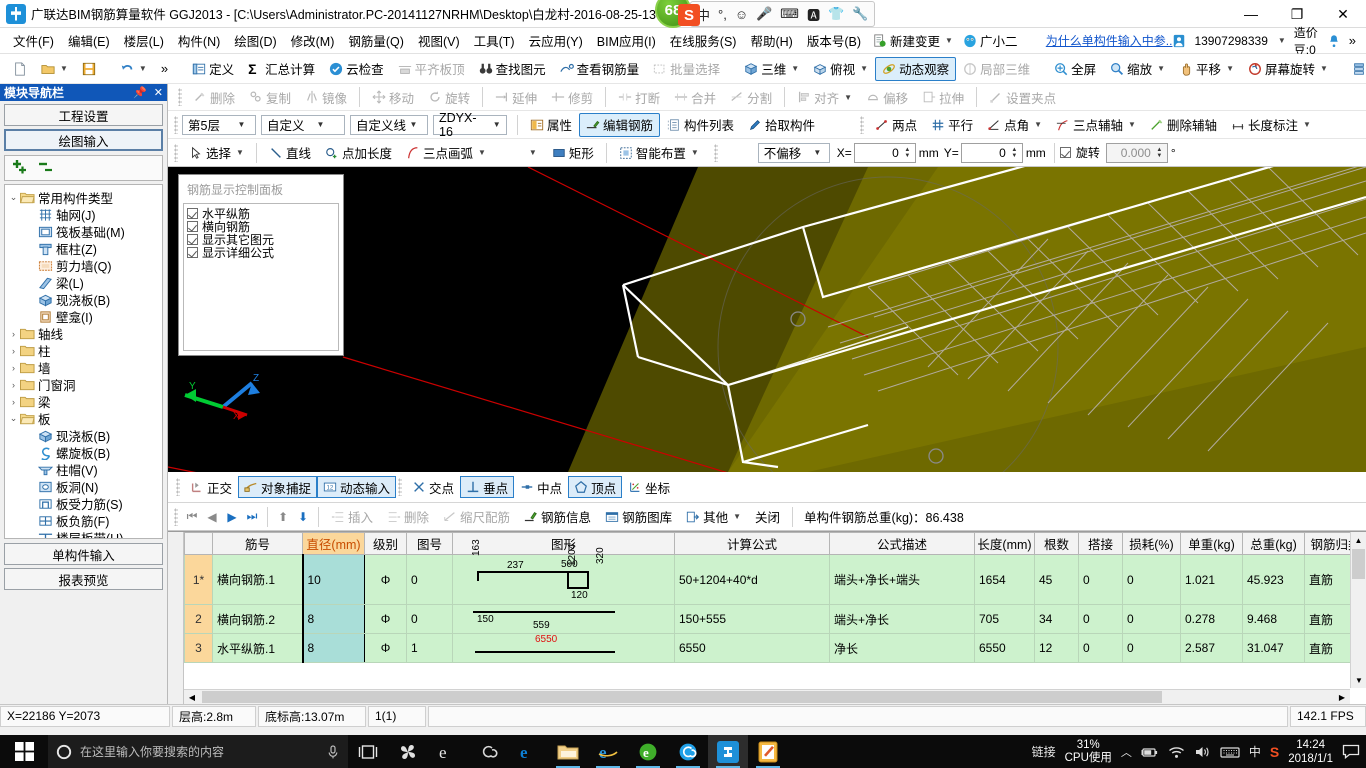 Image resolution: width=1366 pixels, height=768 pixels. What do you see at coordinates (393, 97) in the screenshot?
I see `move-button: 移动` at bounding box center [393, 97].